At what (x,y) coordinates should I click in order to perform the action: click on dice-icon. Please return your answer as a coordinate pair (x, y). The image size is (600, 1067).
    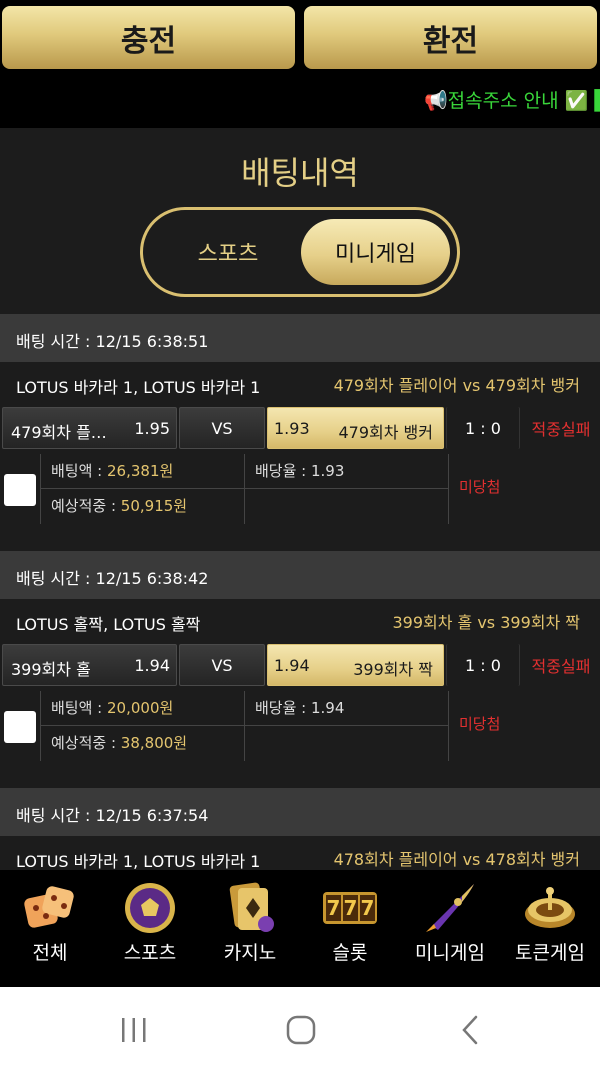
    Looking at the image, I should click on (49, 907).